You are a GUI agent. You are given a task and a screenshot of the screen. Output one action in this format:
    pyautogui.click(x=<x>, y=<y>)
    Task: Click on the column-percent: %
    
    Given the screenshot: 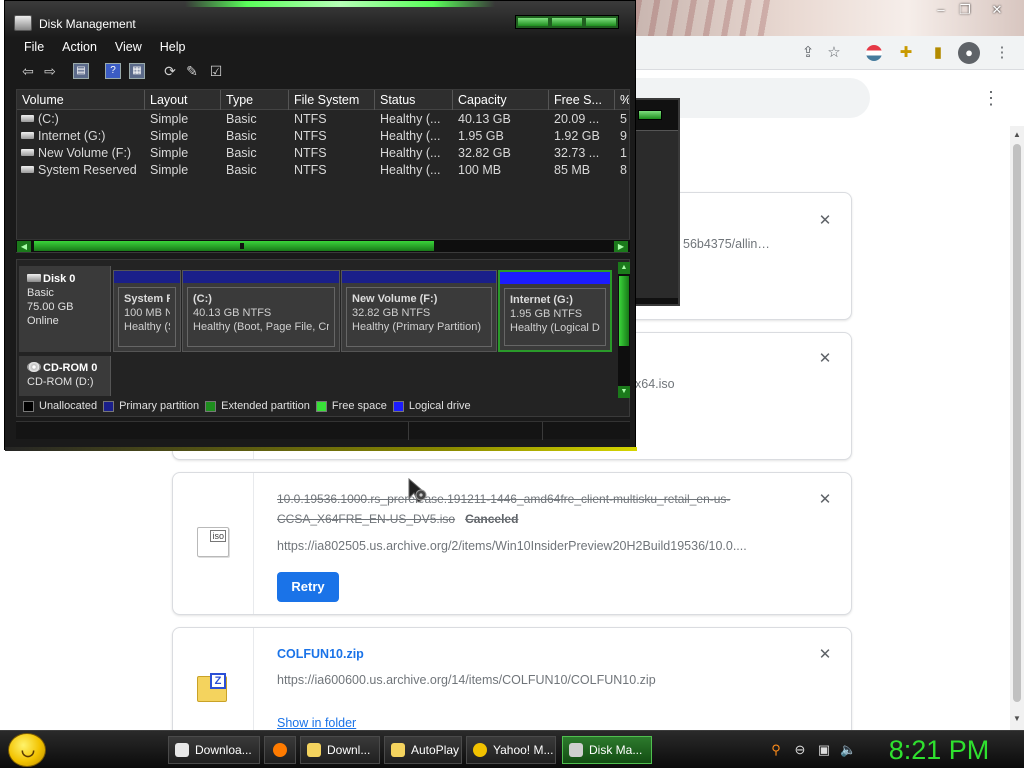 What is the action you would take?
    pyautogui.click(x=622, y=100)
    